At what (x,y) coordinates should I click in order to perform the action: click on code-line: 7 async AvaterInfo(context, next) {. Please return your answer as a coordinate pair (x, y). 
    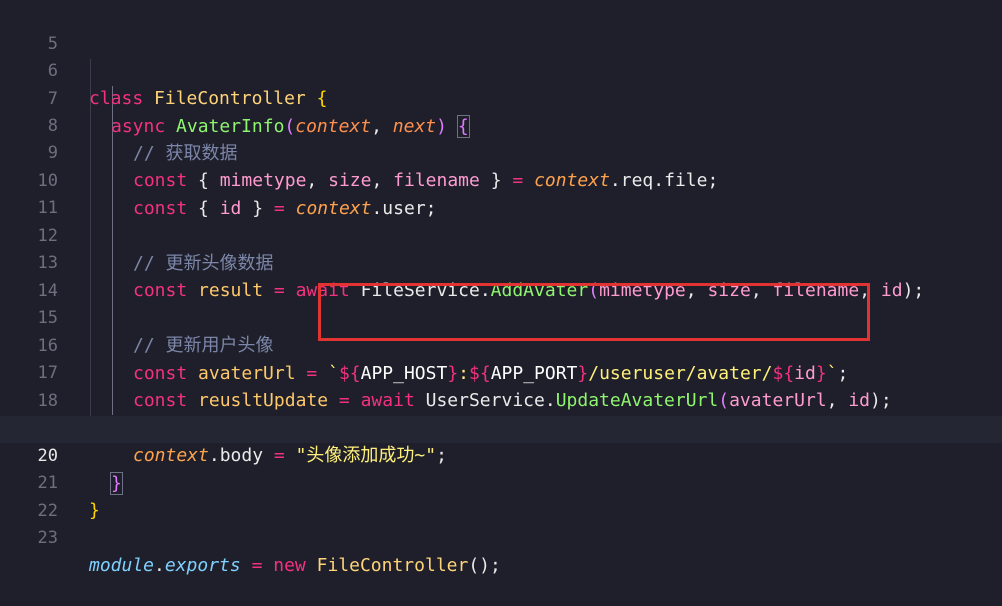
    Looking at the image, I should click on (501, 98).